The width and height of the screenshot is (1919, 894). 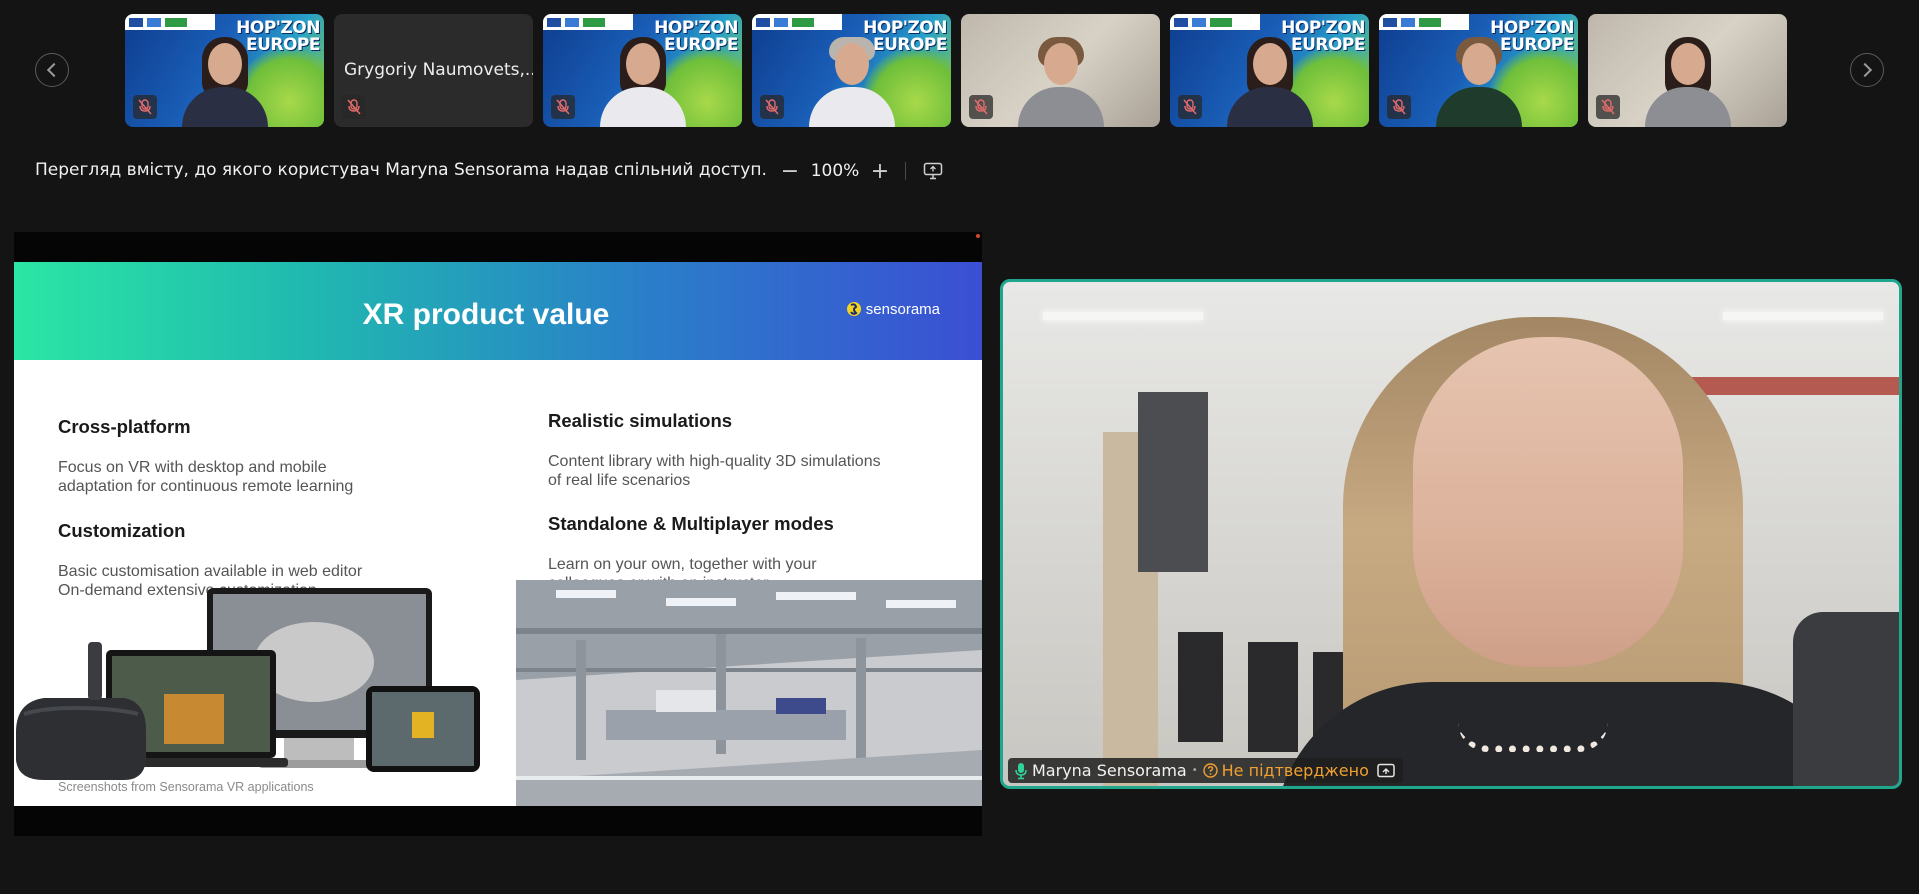 What do you see at coordinates (1295, 770) in the screenshot?
I see `verification-status: Не підтверджено` at bounding box center [1295, 770].